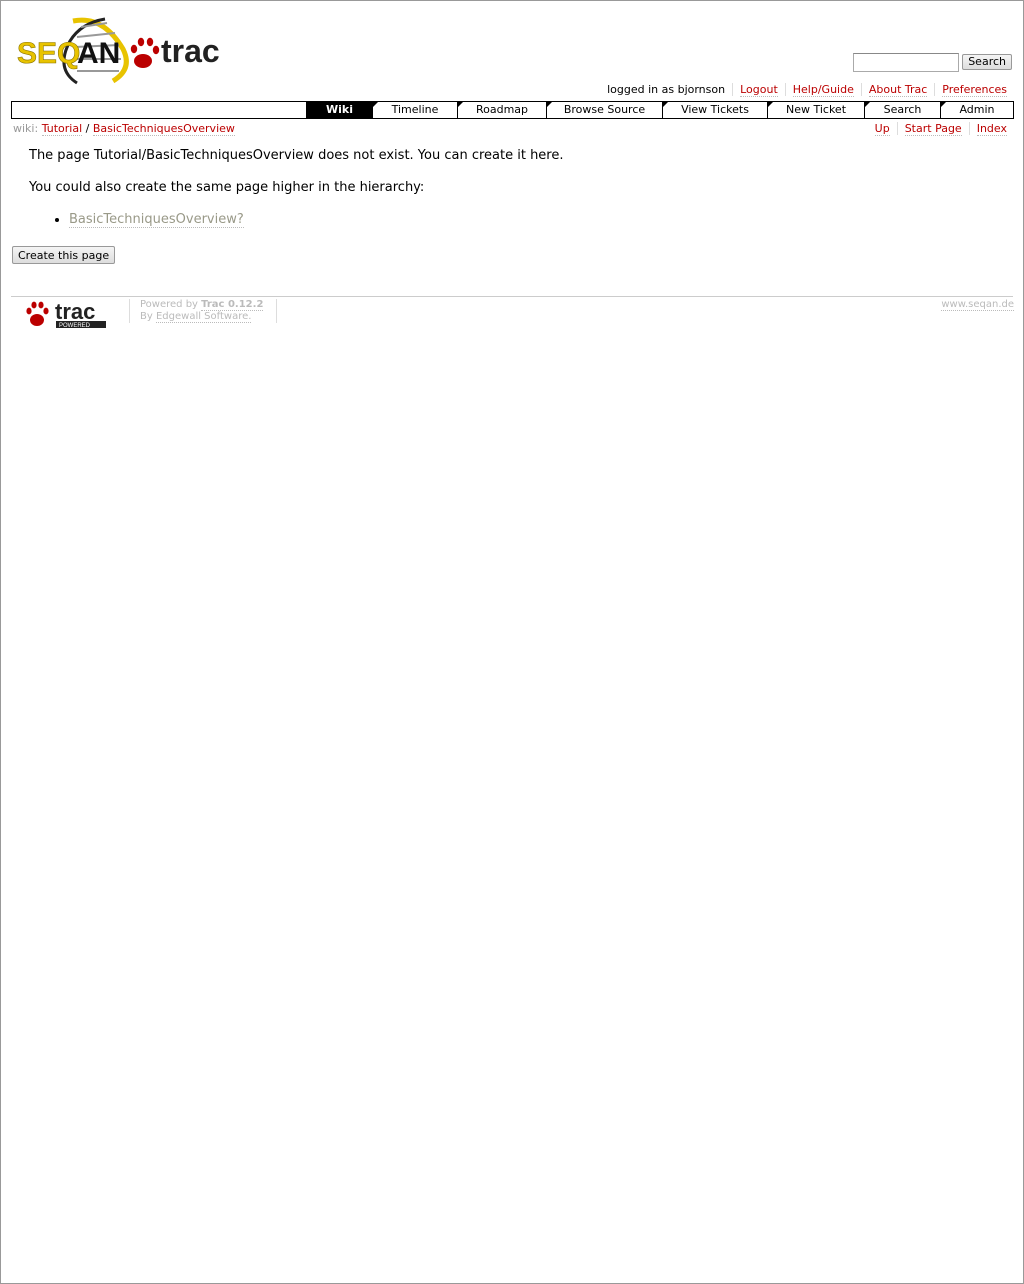 The height and width of the screenshot is (1284, 1024). Describe the element at coordinates (714, 110) in the screenshot. I see `tab-view-tickets: View Tickets` at that location.